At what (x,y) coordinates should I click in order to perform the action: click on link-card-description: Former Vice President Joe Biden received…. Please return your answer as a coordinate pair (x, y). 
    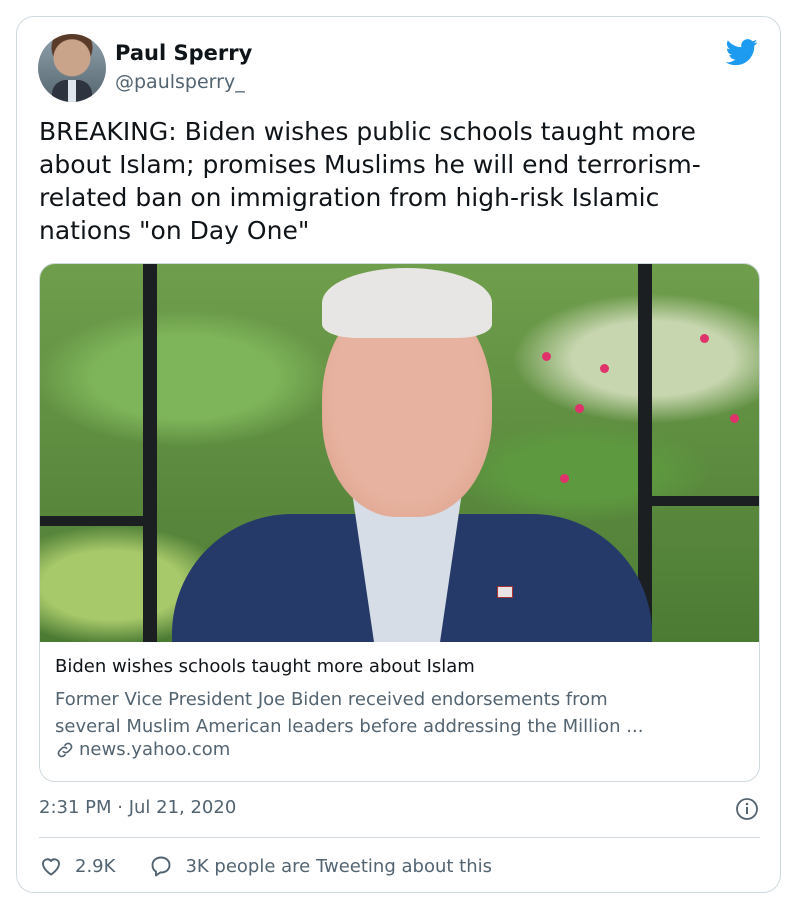
    Looking at the image, I should click on (402, 713).